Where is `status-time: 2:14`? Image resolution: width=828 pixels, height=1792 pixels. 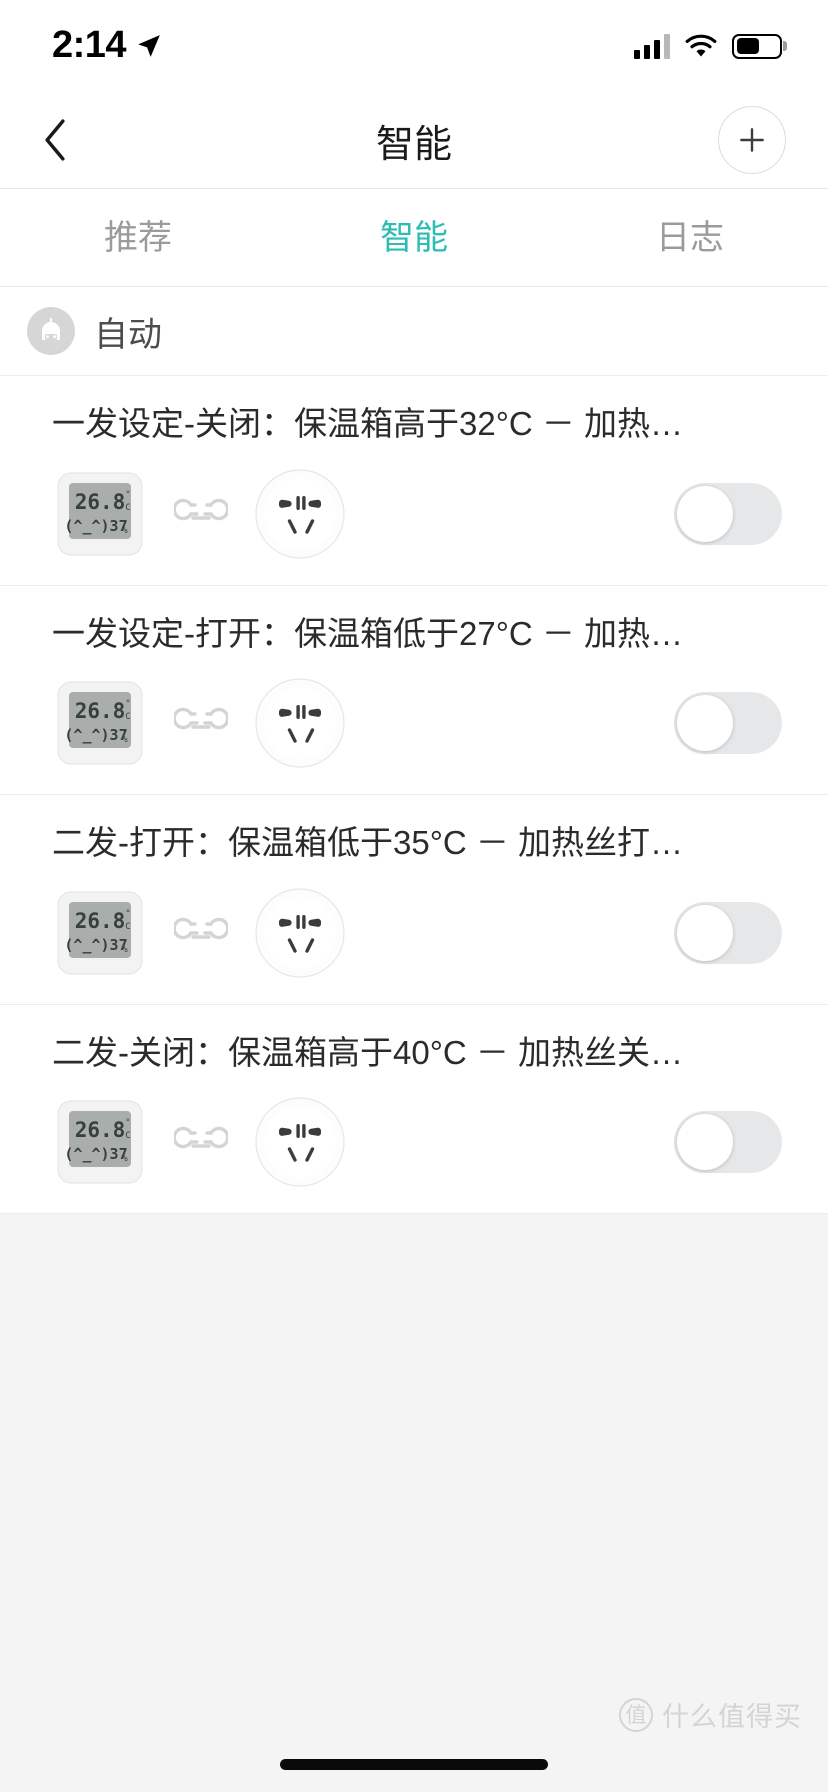 status-time: 2:14 is located at coordinates (89, 44).